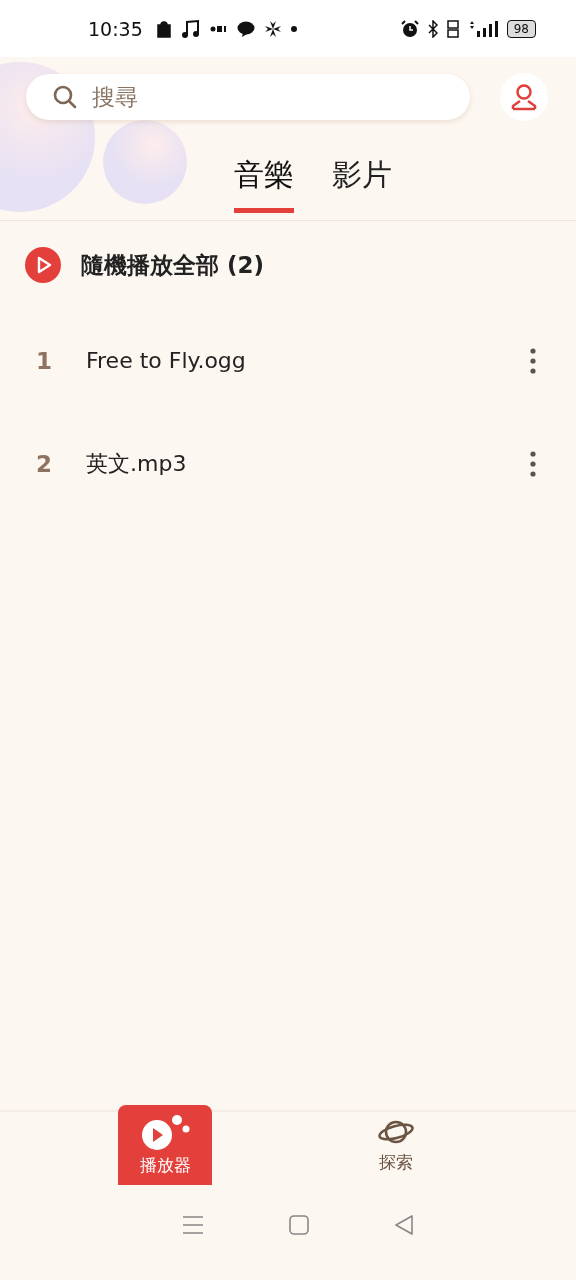  I want to click on signal-icon, so click(482, 28).